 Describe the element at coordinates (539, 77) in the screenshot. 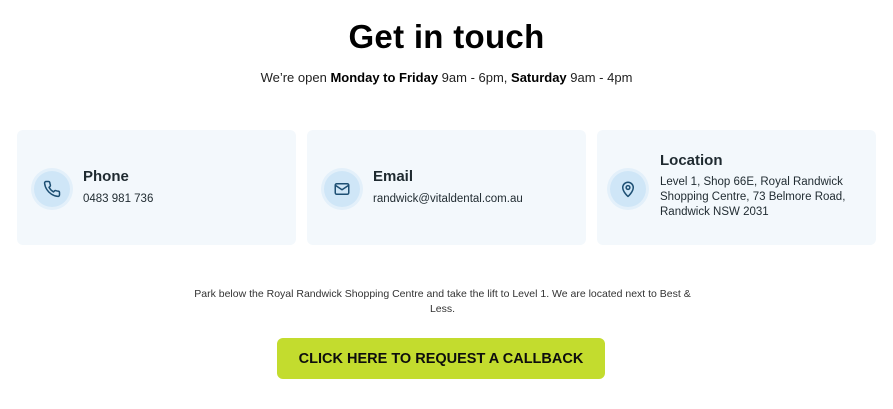

I see `saturday-label: Saturday` at that location.